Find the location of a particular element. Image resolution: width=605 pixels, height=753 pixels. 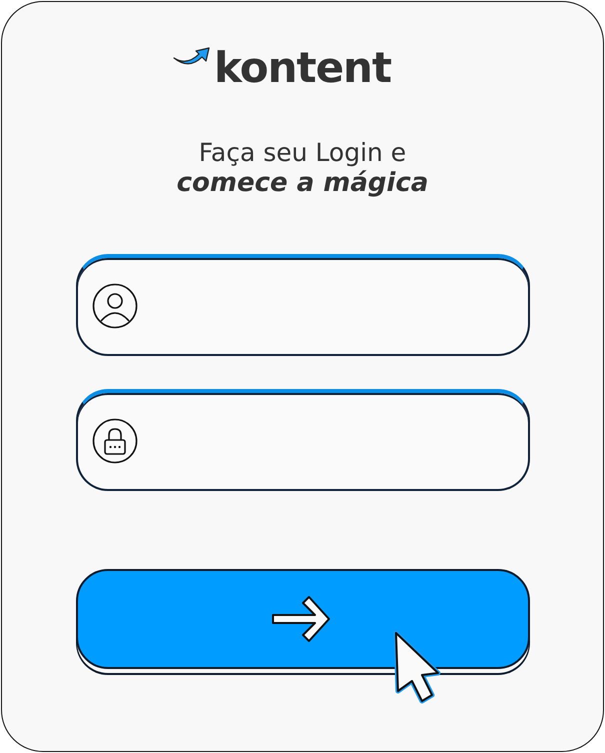

heading-emphasis: comece a mágica is located at coordinates (302, 183).